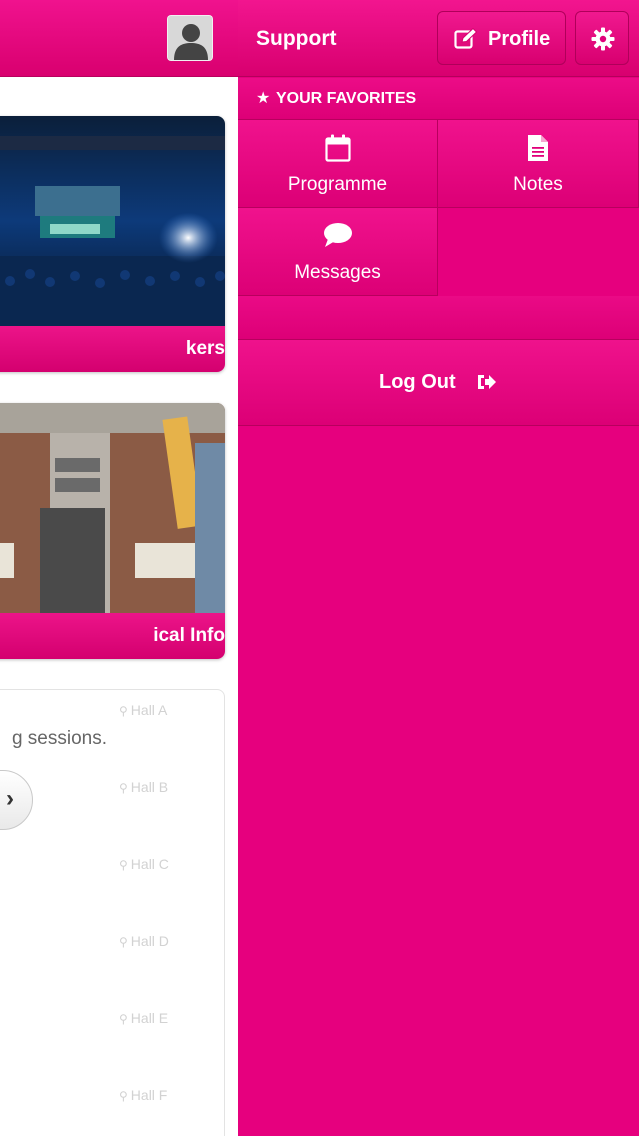 This screenshot has width=639, height=1136. I want to click on favorite-tile-messages: Messages, so click(338, 252).